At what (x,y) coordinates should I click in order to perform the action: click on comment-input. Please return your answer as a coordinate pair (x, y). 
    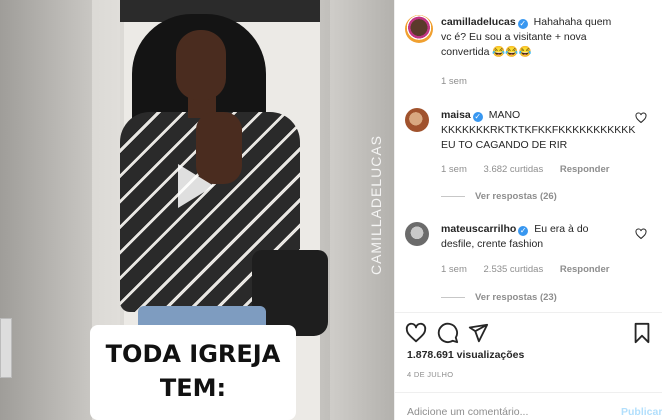
    Looking at the image, I should click on (502, 412).